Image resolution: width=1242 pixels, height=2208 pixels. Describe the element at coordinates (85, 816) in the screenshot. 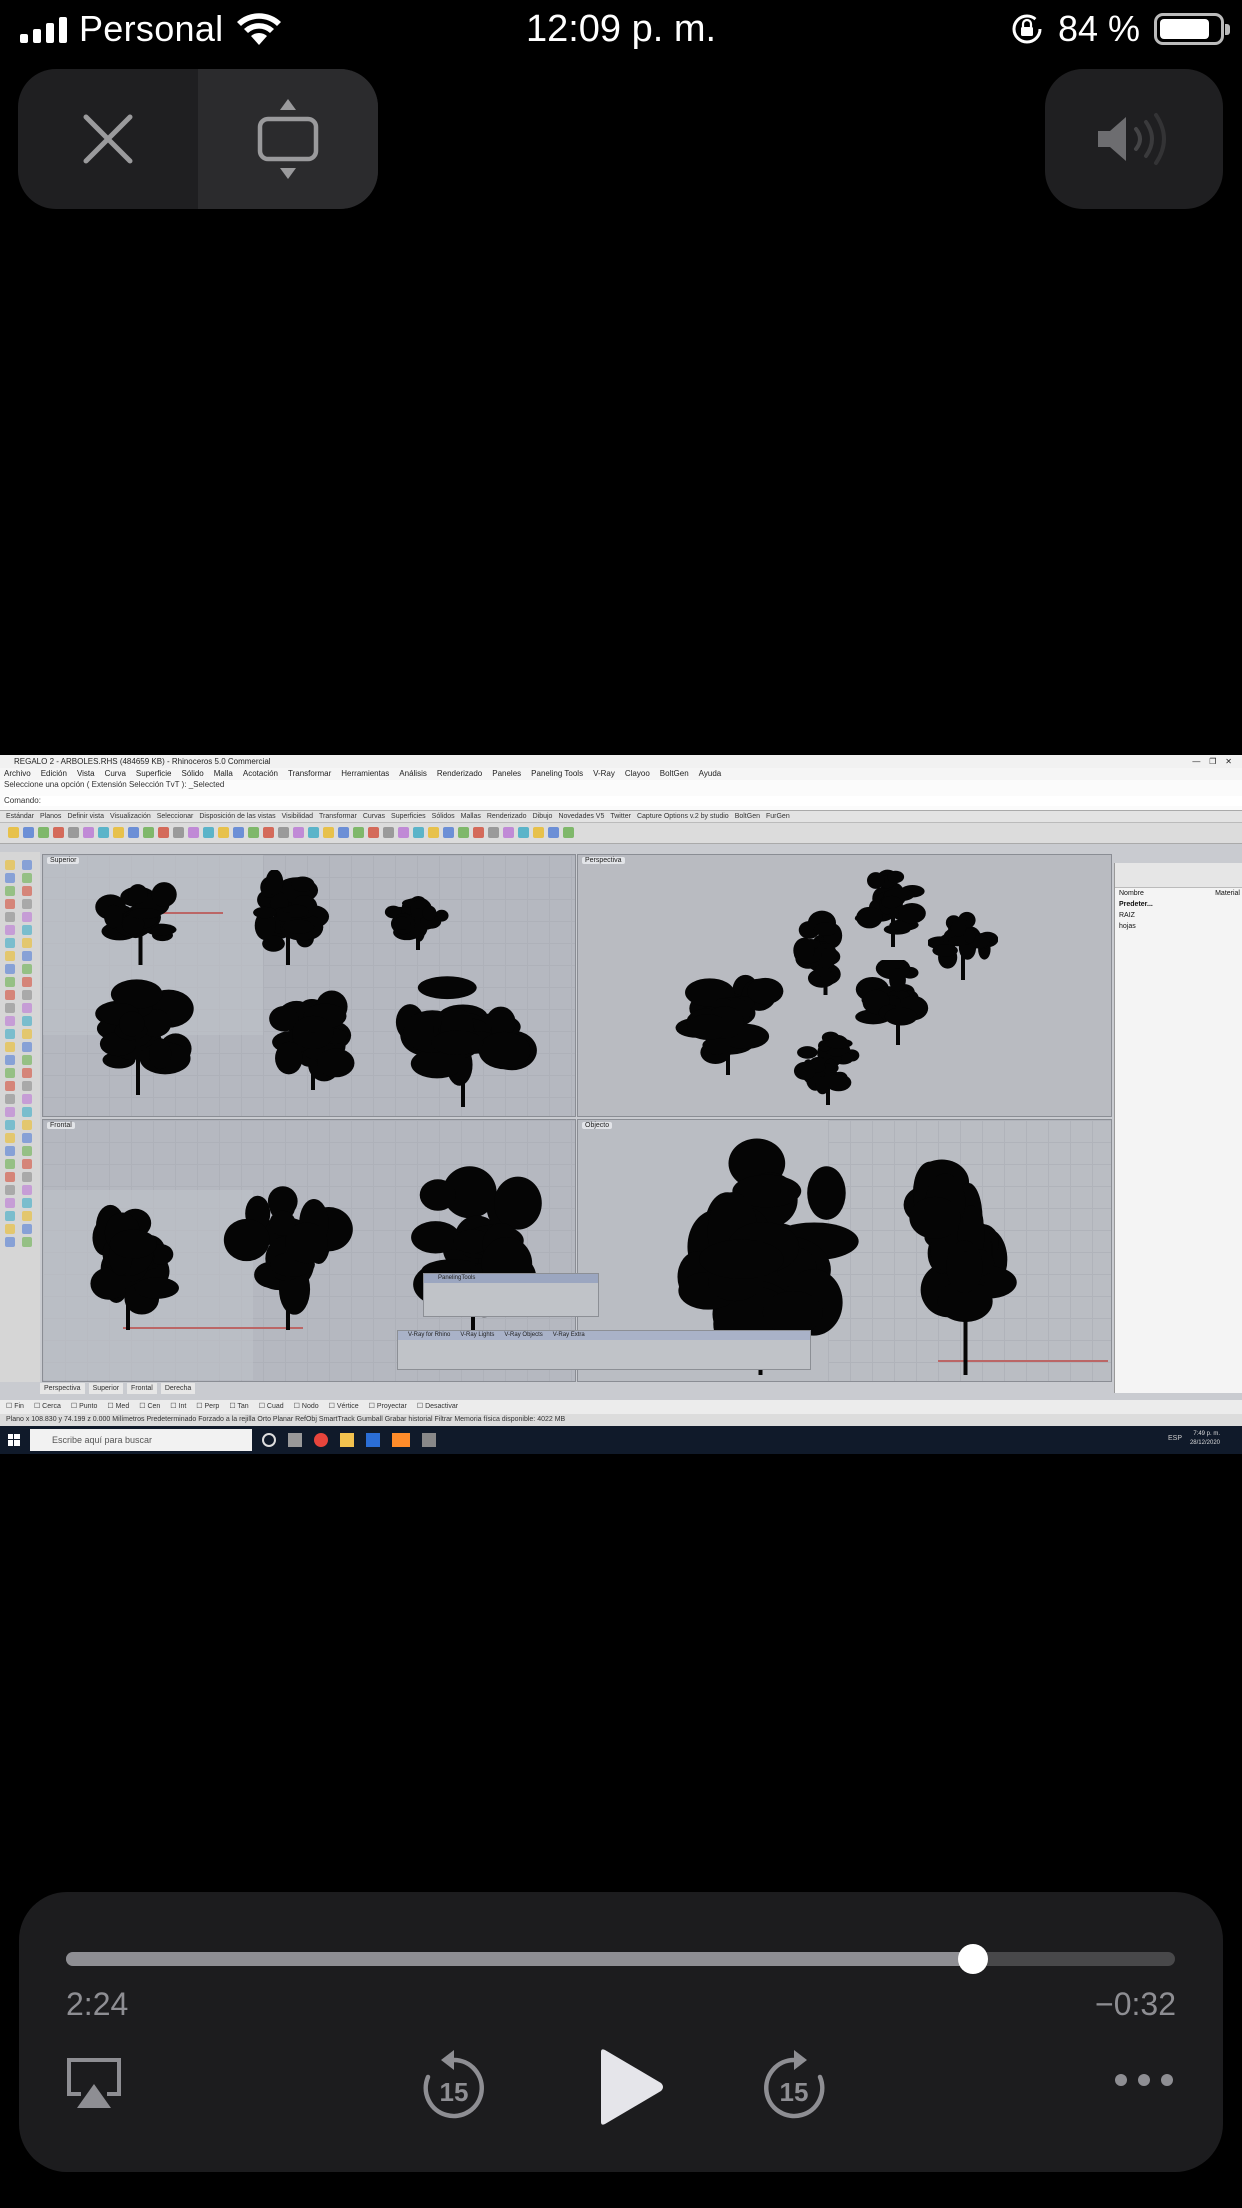

I see `toolbar-tab: Definir vista` at that location.